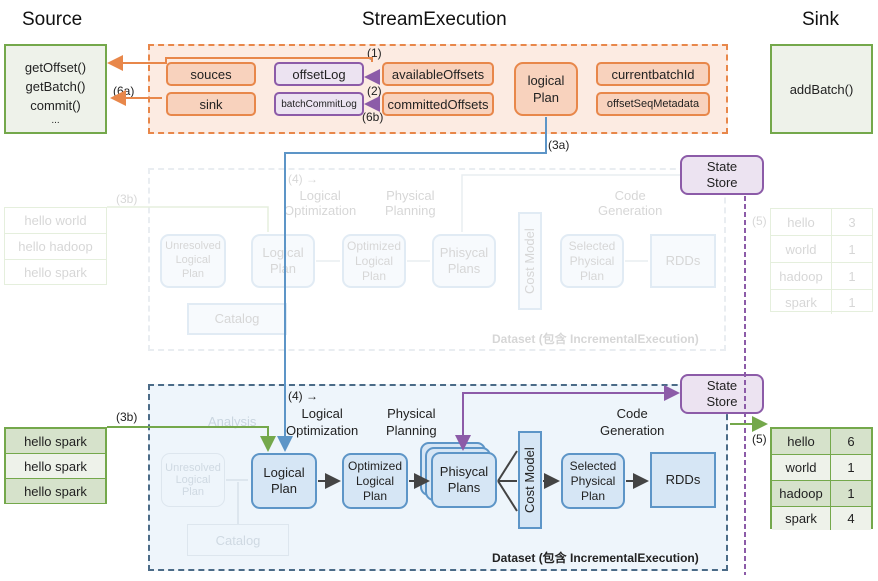  Describe the element at coordinates (191, 439) in the screenshot. I see `arrow-3b-input` at that location.